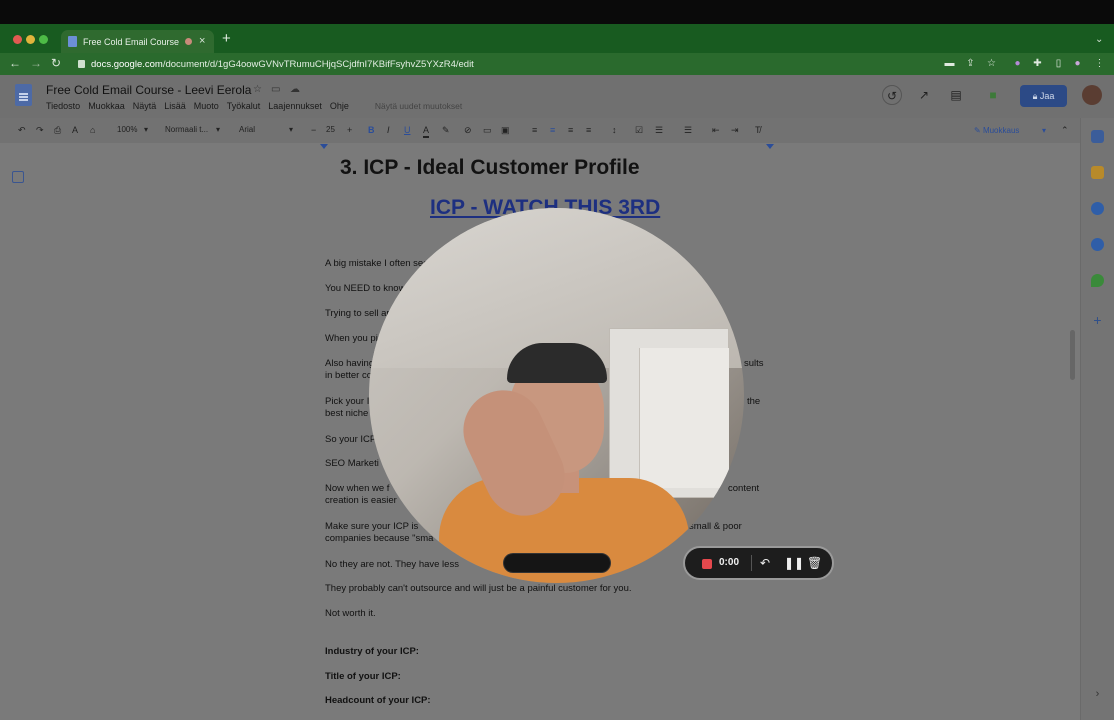 Image resolution: width=1114 pixels, height=720 pixels. What do you see at coordinates (1077, 63) in the screenshot?
I see `profile-avatar-icon: ●` at bounding box center [1077, 63].